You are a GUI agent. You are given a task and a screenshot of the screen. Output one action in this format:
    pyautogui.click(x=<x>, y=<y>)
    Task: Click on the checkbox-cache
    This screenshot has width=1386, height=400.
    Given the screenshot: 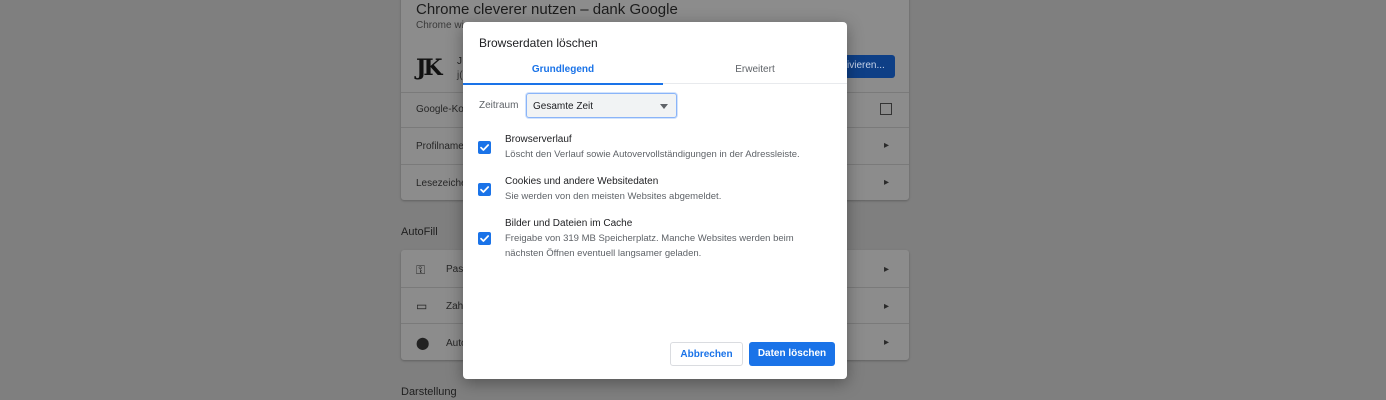 What is the action you would take?
    pyautogui.click(x=484, y=238)
    